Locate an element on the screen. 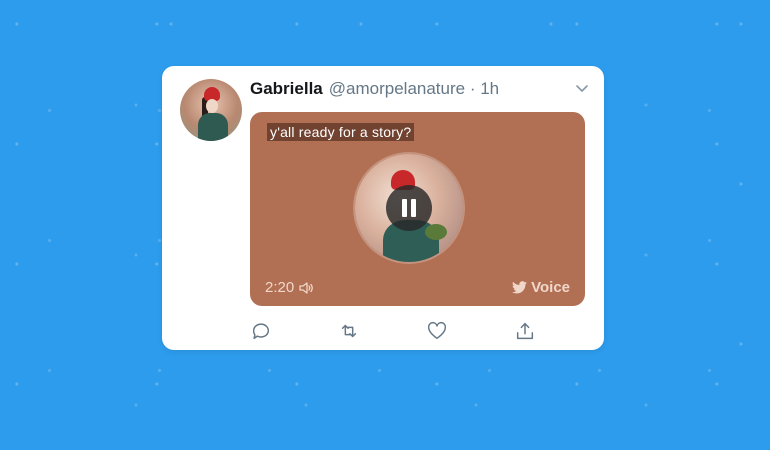 Image resolution: width=770 pixels, height=450 pixels. voice-badge: Voice is located at coordinates (541, 287).